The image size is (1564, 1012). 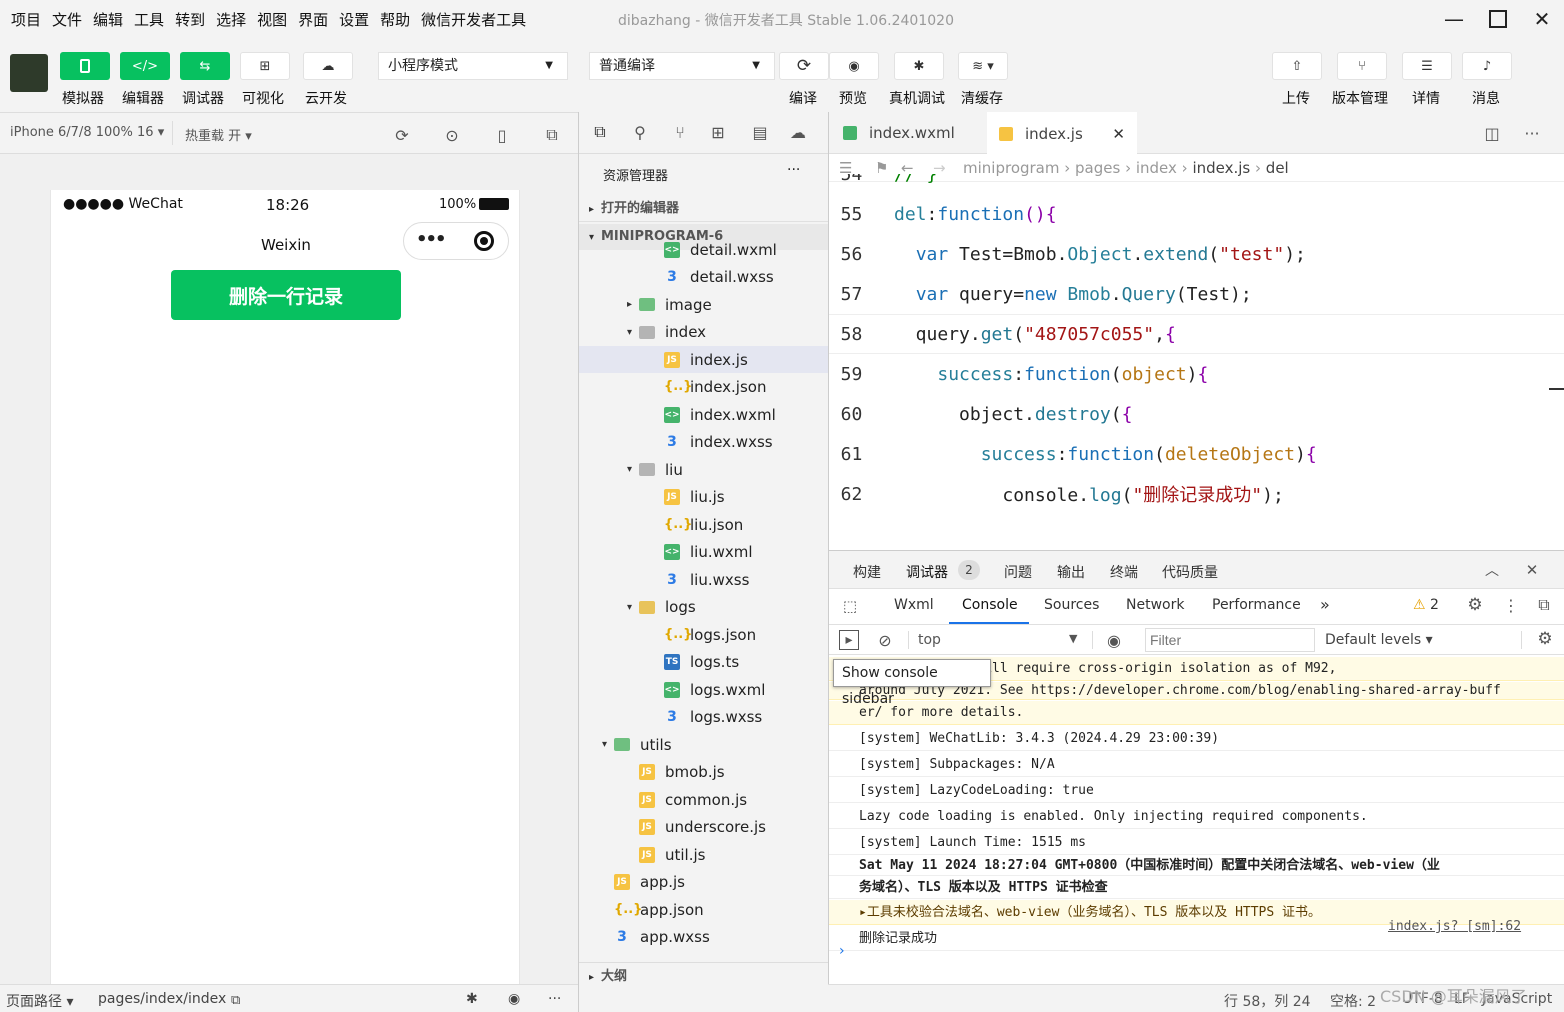 I want to click on upload-button: ⇧, so click(x=1297, y=66).